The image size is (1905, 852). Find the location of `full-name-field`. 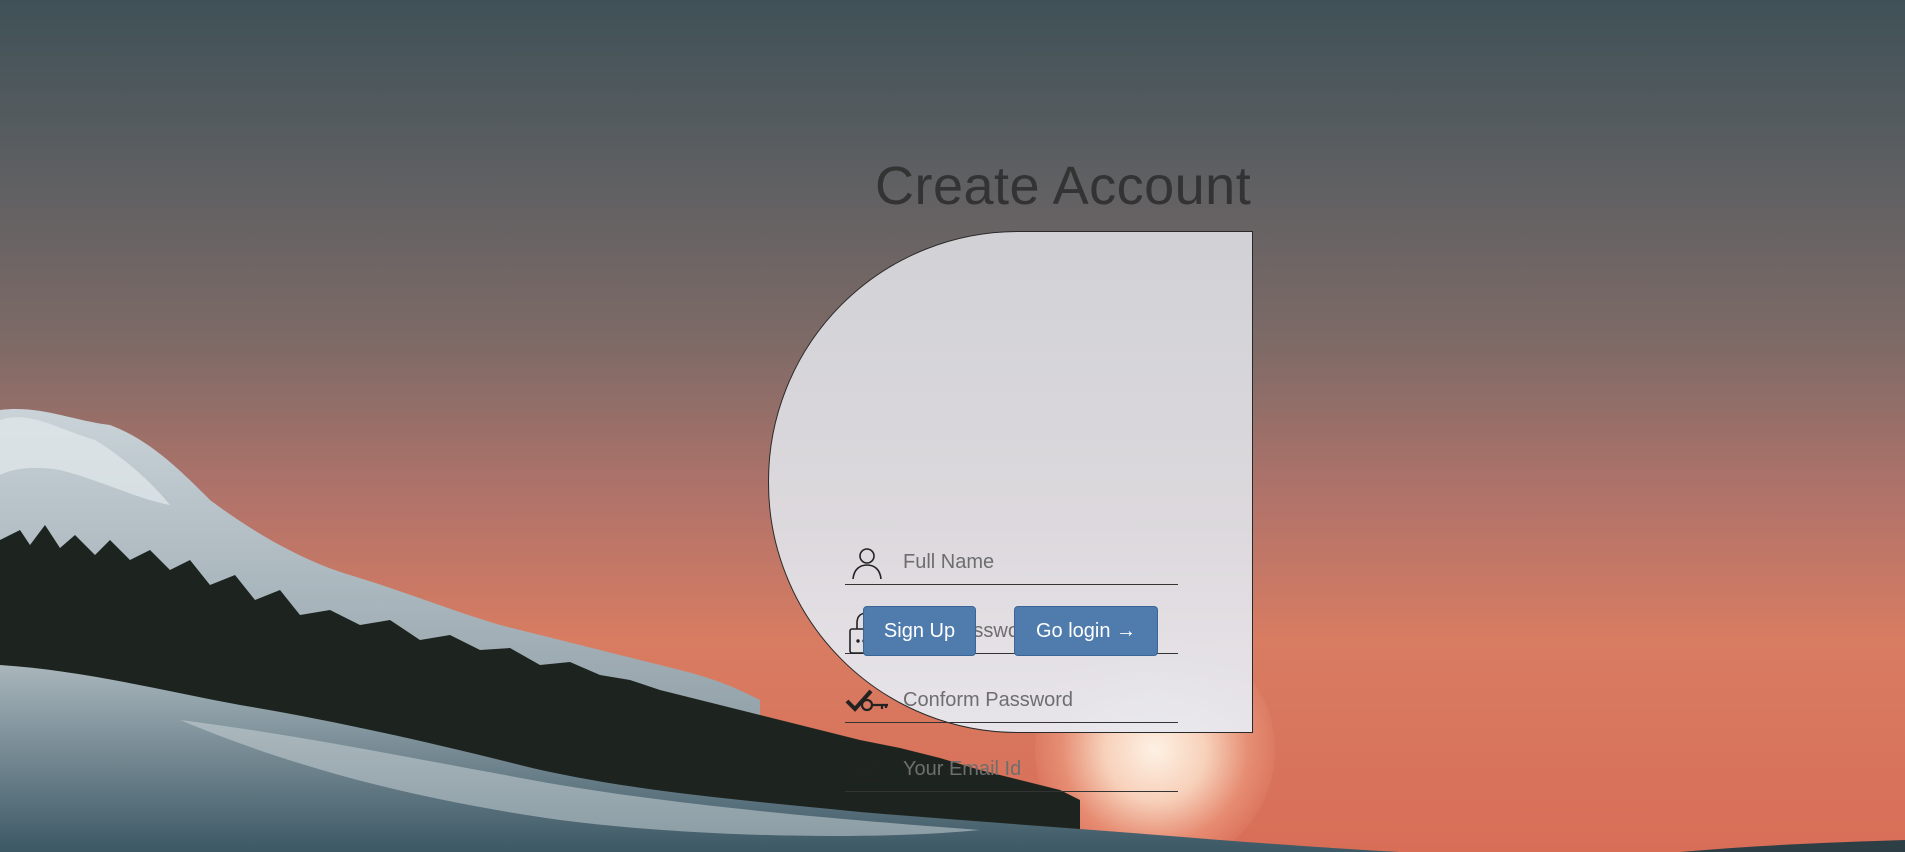

full-name-field is located at coordinates (1011, 563).